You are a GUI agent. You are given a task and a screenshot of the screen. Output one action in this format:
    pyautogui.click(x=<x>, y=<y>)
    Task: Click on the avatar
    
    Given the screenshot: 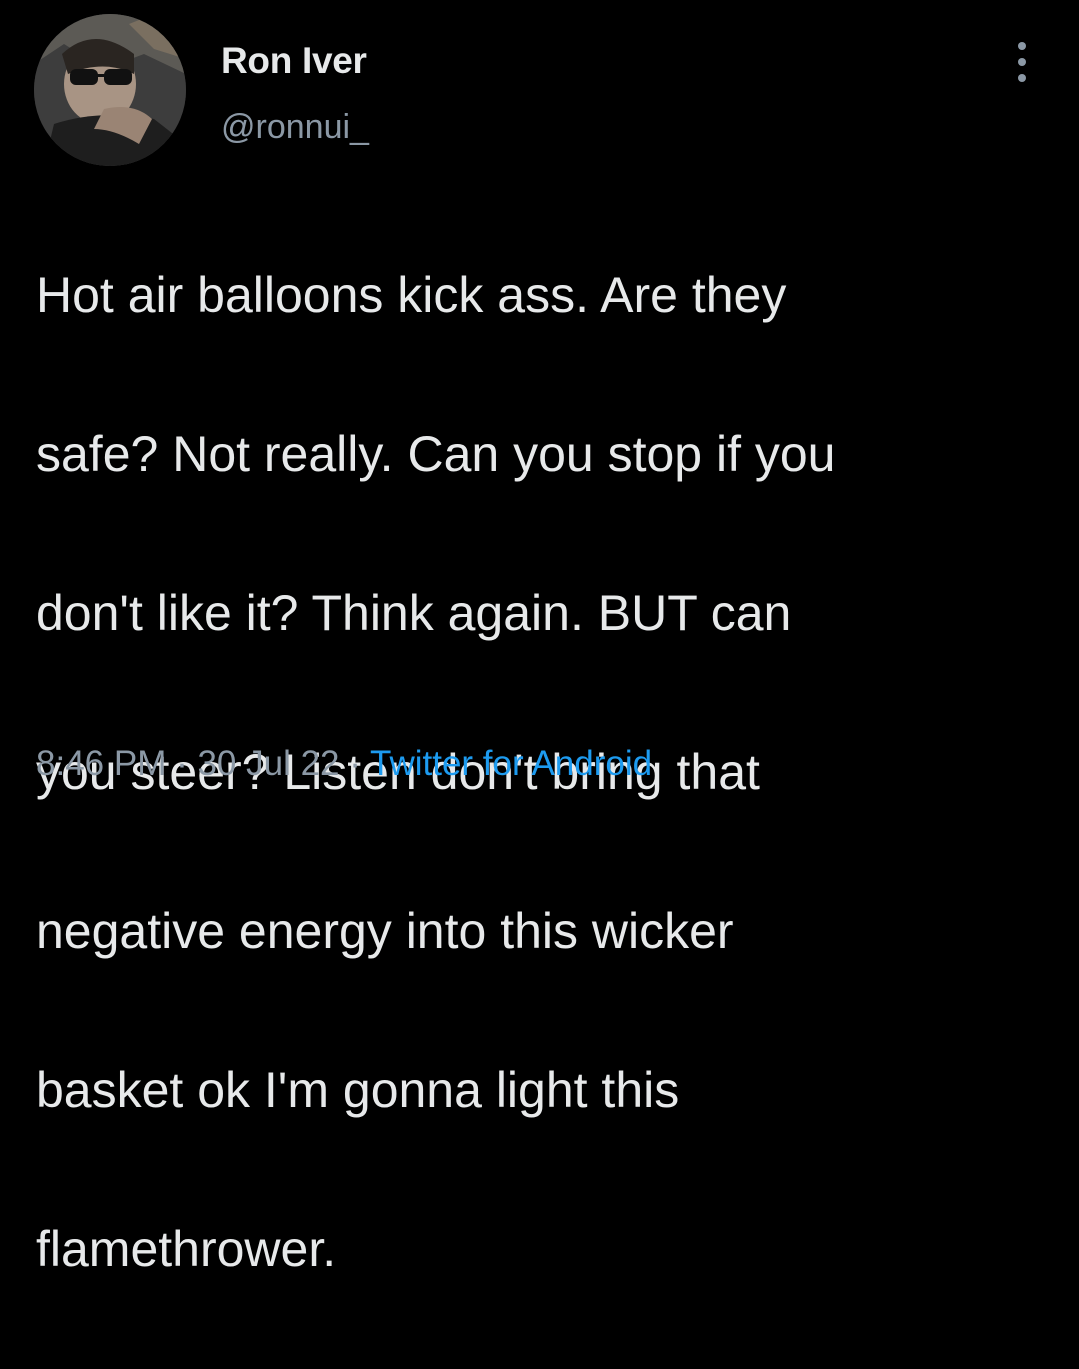 What is the action you would take?
    pyautogui.click(x=110, y=90)
    